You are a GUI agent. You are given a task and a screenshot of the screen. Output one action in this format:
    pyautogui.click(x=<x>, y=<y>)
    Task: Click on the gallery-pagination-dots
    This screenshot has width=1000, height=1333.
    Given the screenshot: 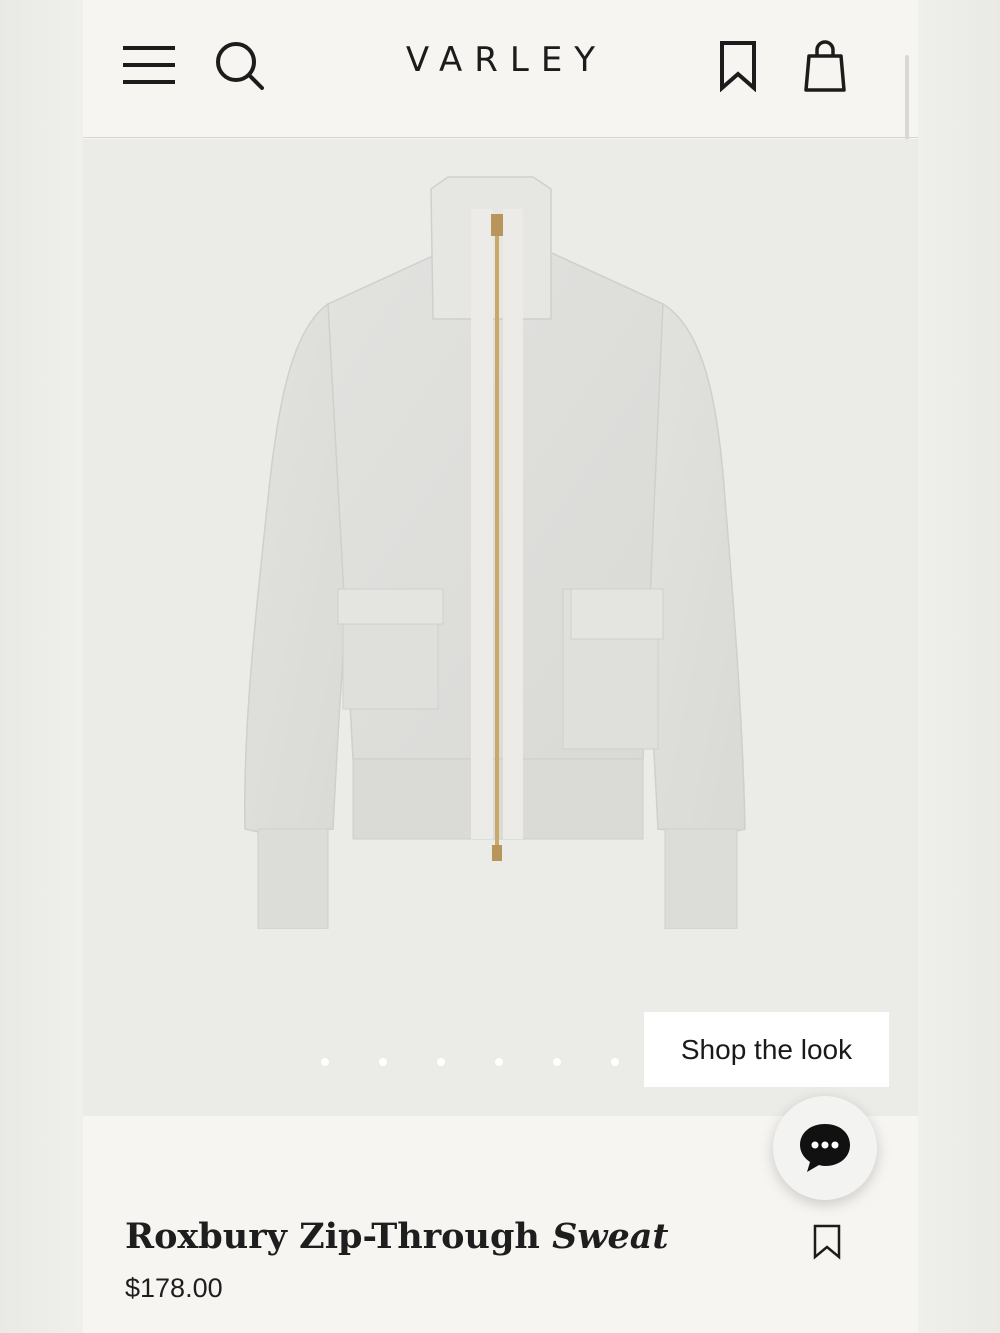 What is the action you would take?
    pyautogui.click(x=470, y=1063)
    